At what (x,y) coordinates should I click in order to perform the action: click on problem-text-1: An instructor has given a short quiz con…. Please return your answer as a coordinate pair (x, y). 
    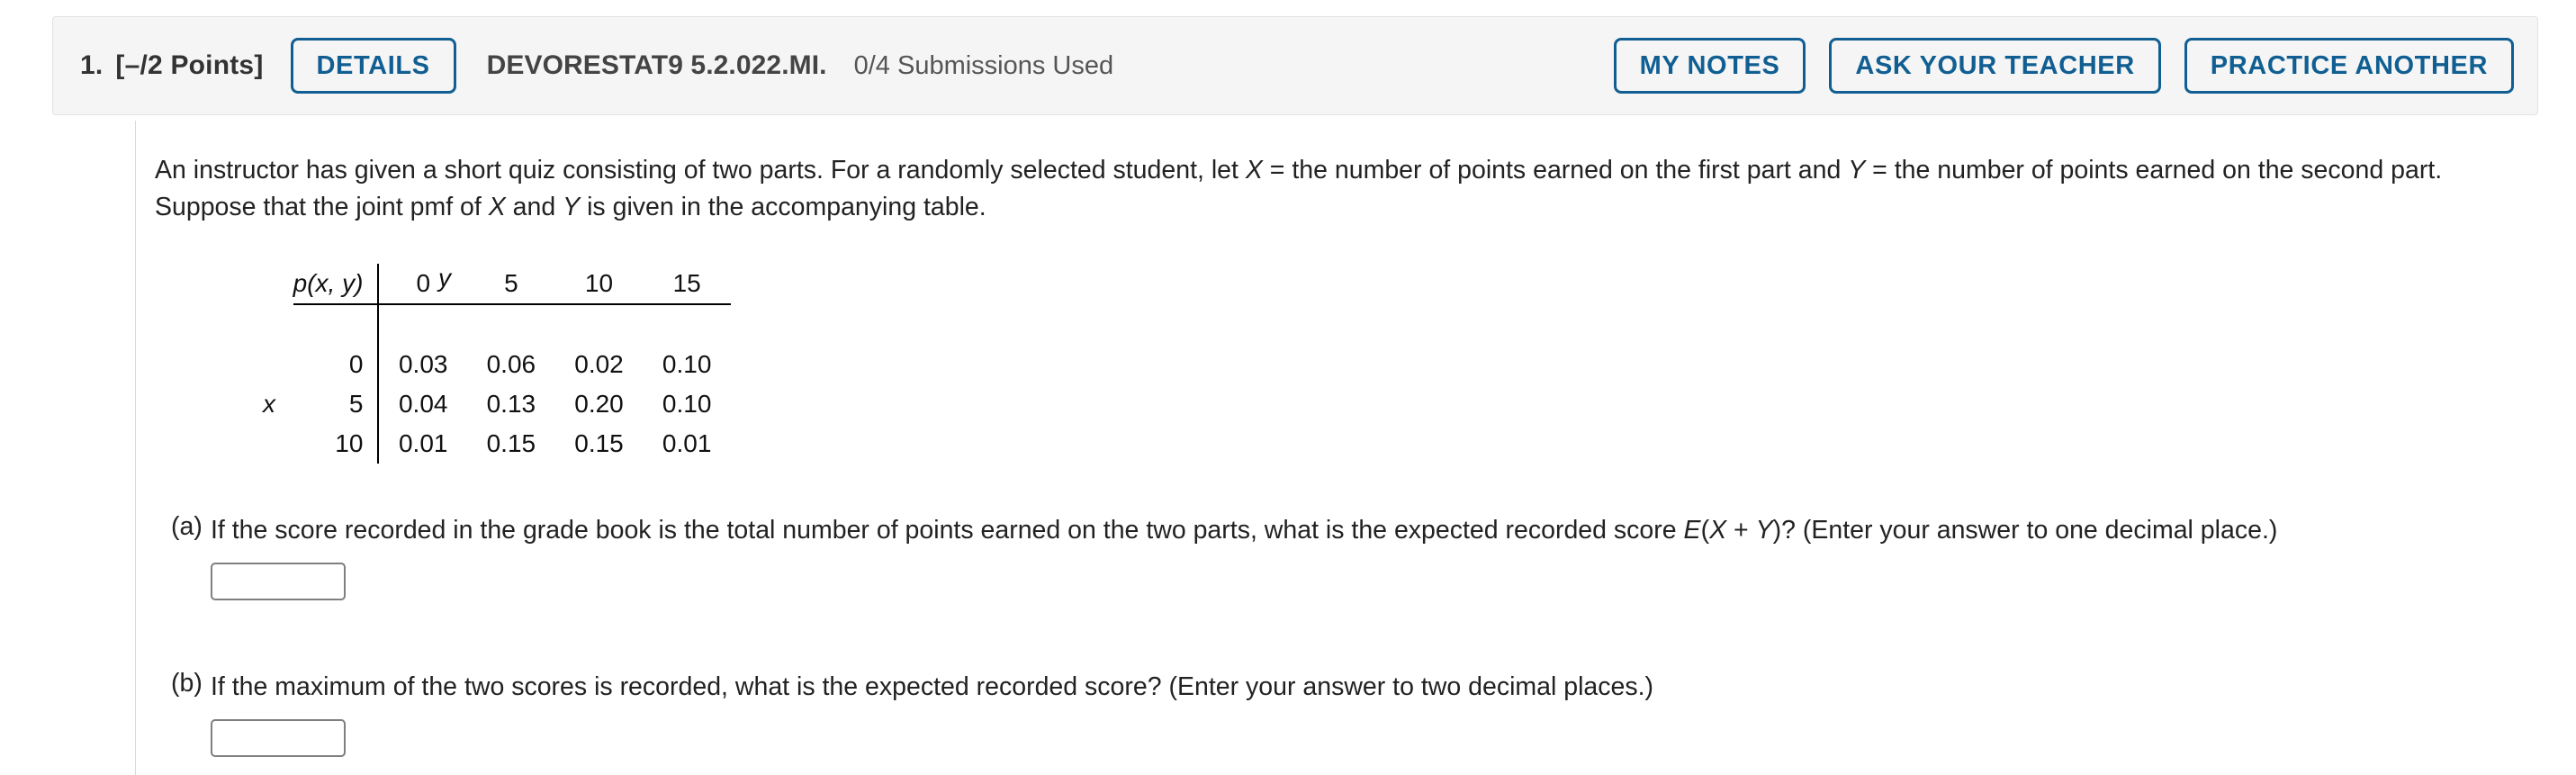
    Looking at the image, I should click on (700, 170).